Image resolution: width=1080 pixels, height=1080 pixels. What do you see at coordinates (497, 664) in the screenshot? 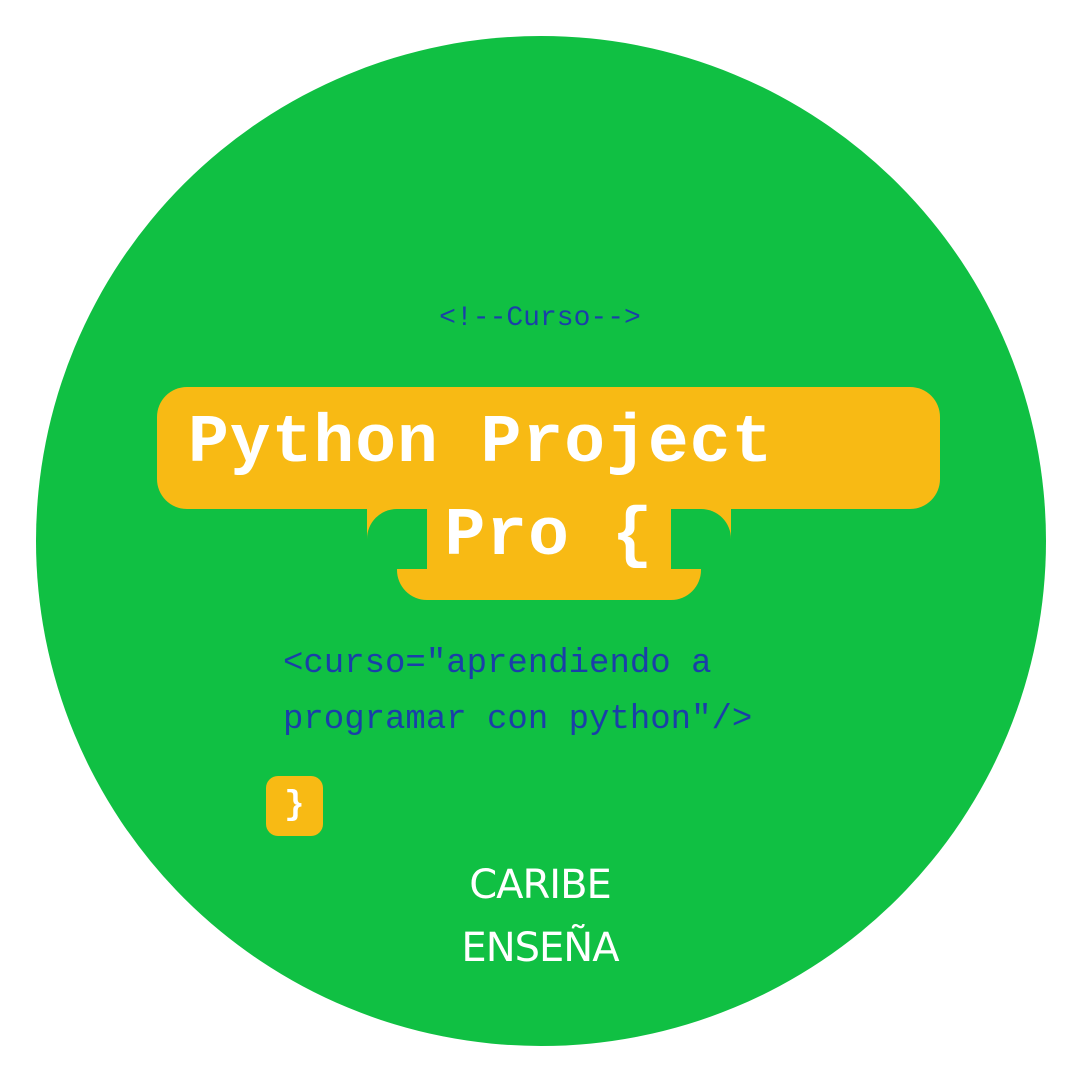
I see `code-line-1: <curso="aprendiendo a` at bounding box center [497, 664].